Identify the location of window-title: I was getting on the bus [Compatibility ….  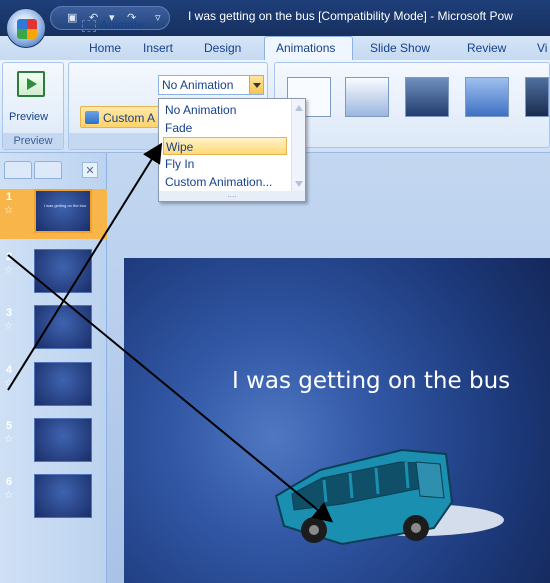
(350, 16).